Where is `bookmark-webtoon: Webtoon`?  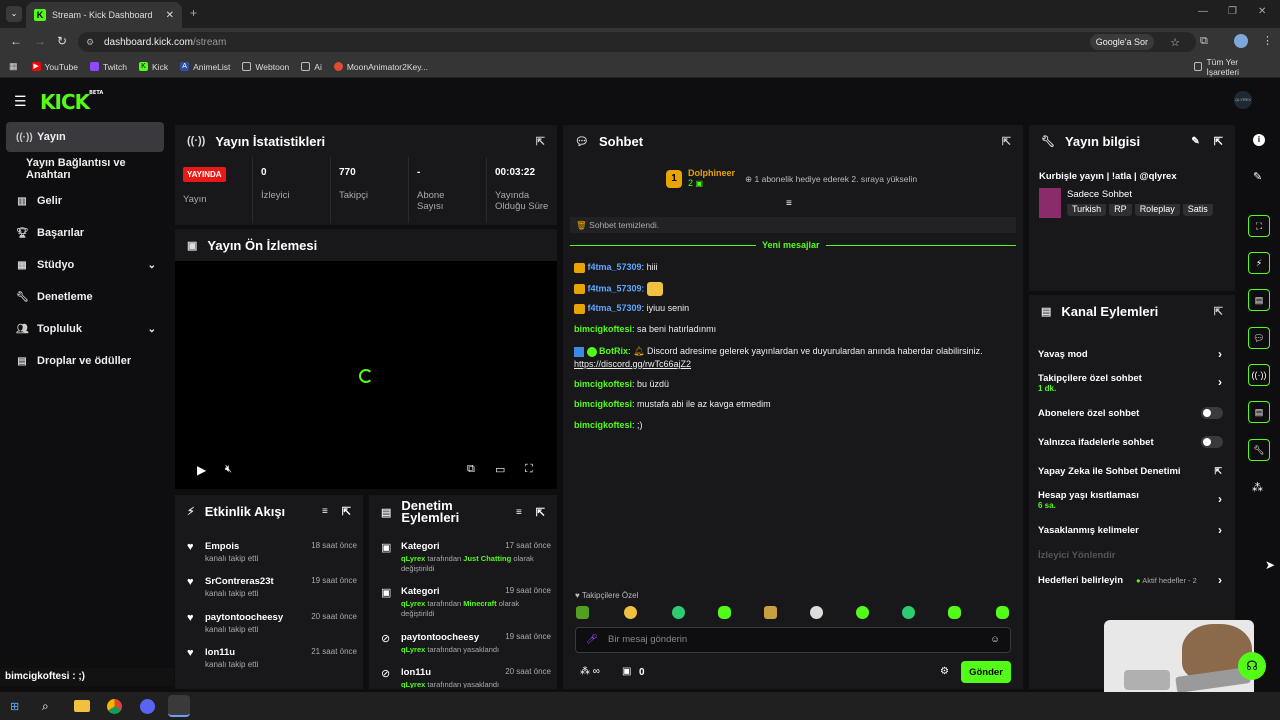 bookmark-webtoon: Webtoon is located at coordinates (265, 67).